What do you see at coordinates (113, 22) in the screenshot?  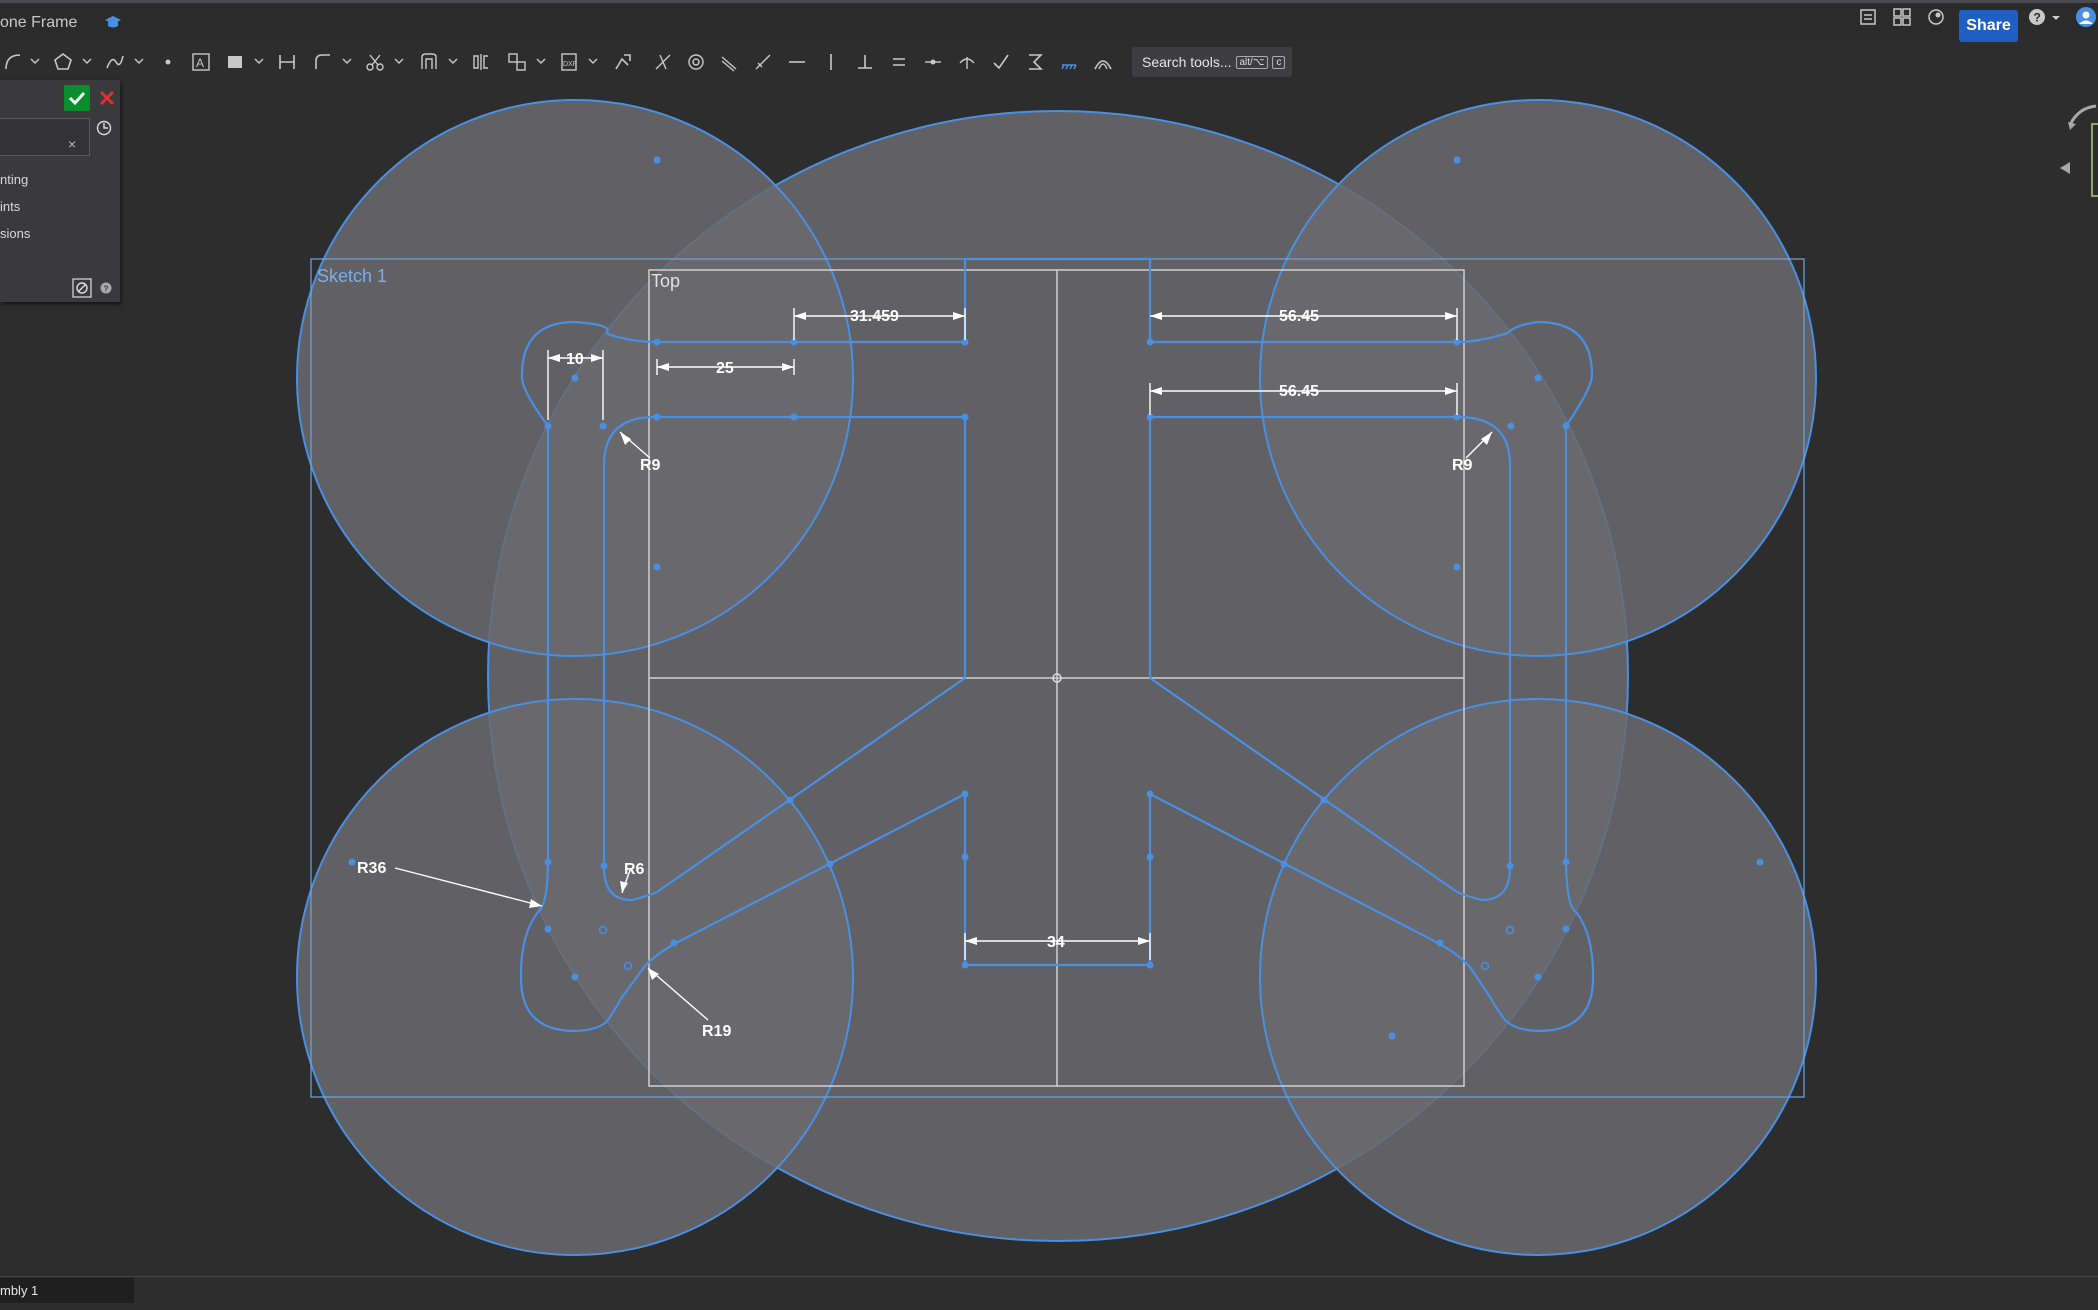 I see `learning-center-icon` at bounding box center [113, 22].